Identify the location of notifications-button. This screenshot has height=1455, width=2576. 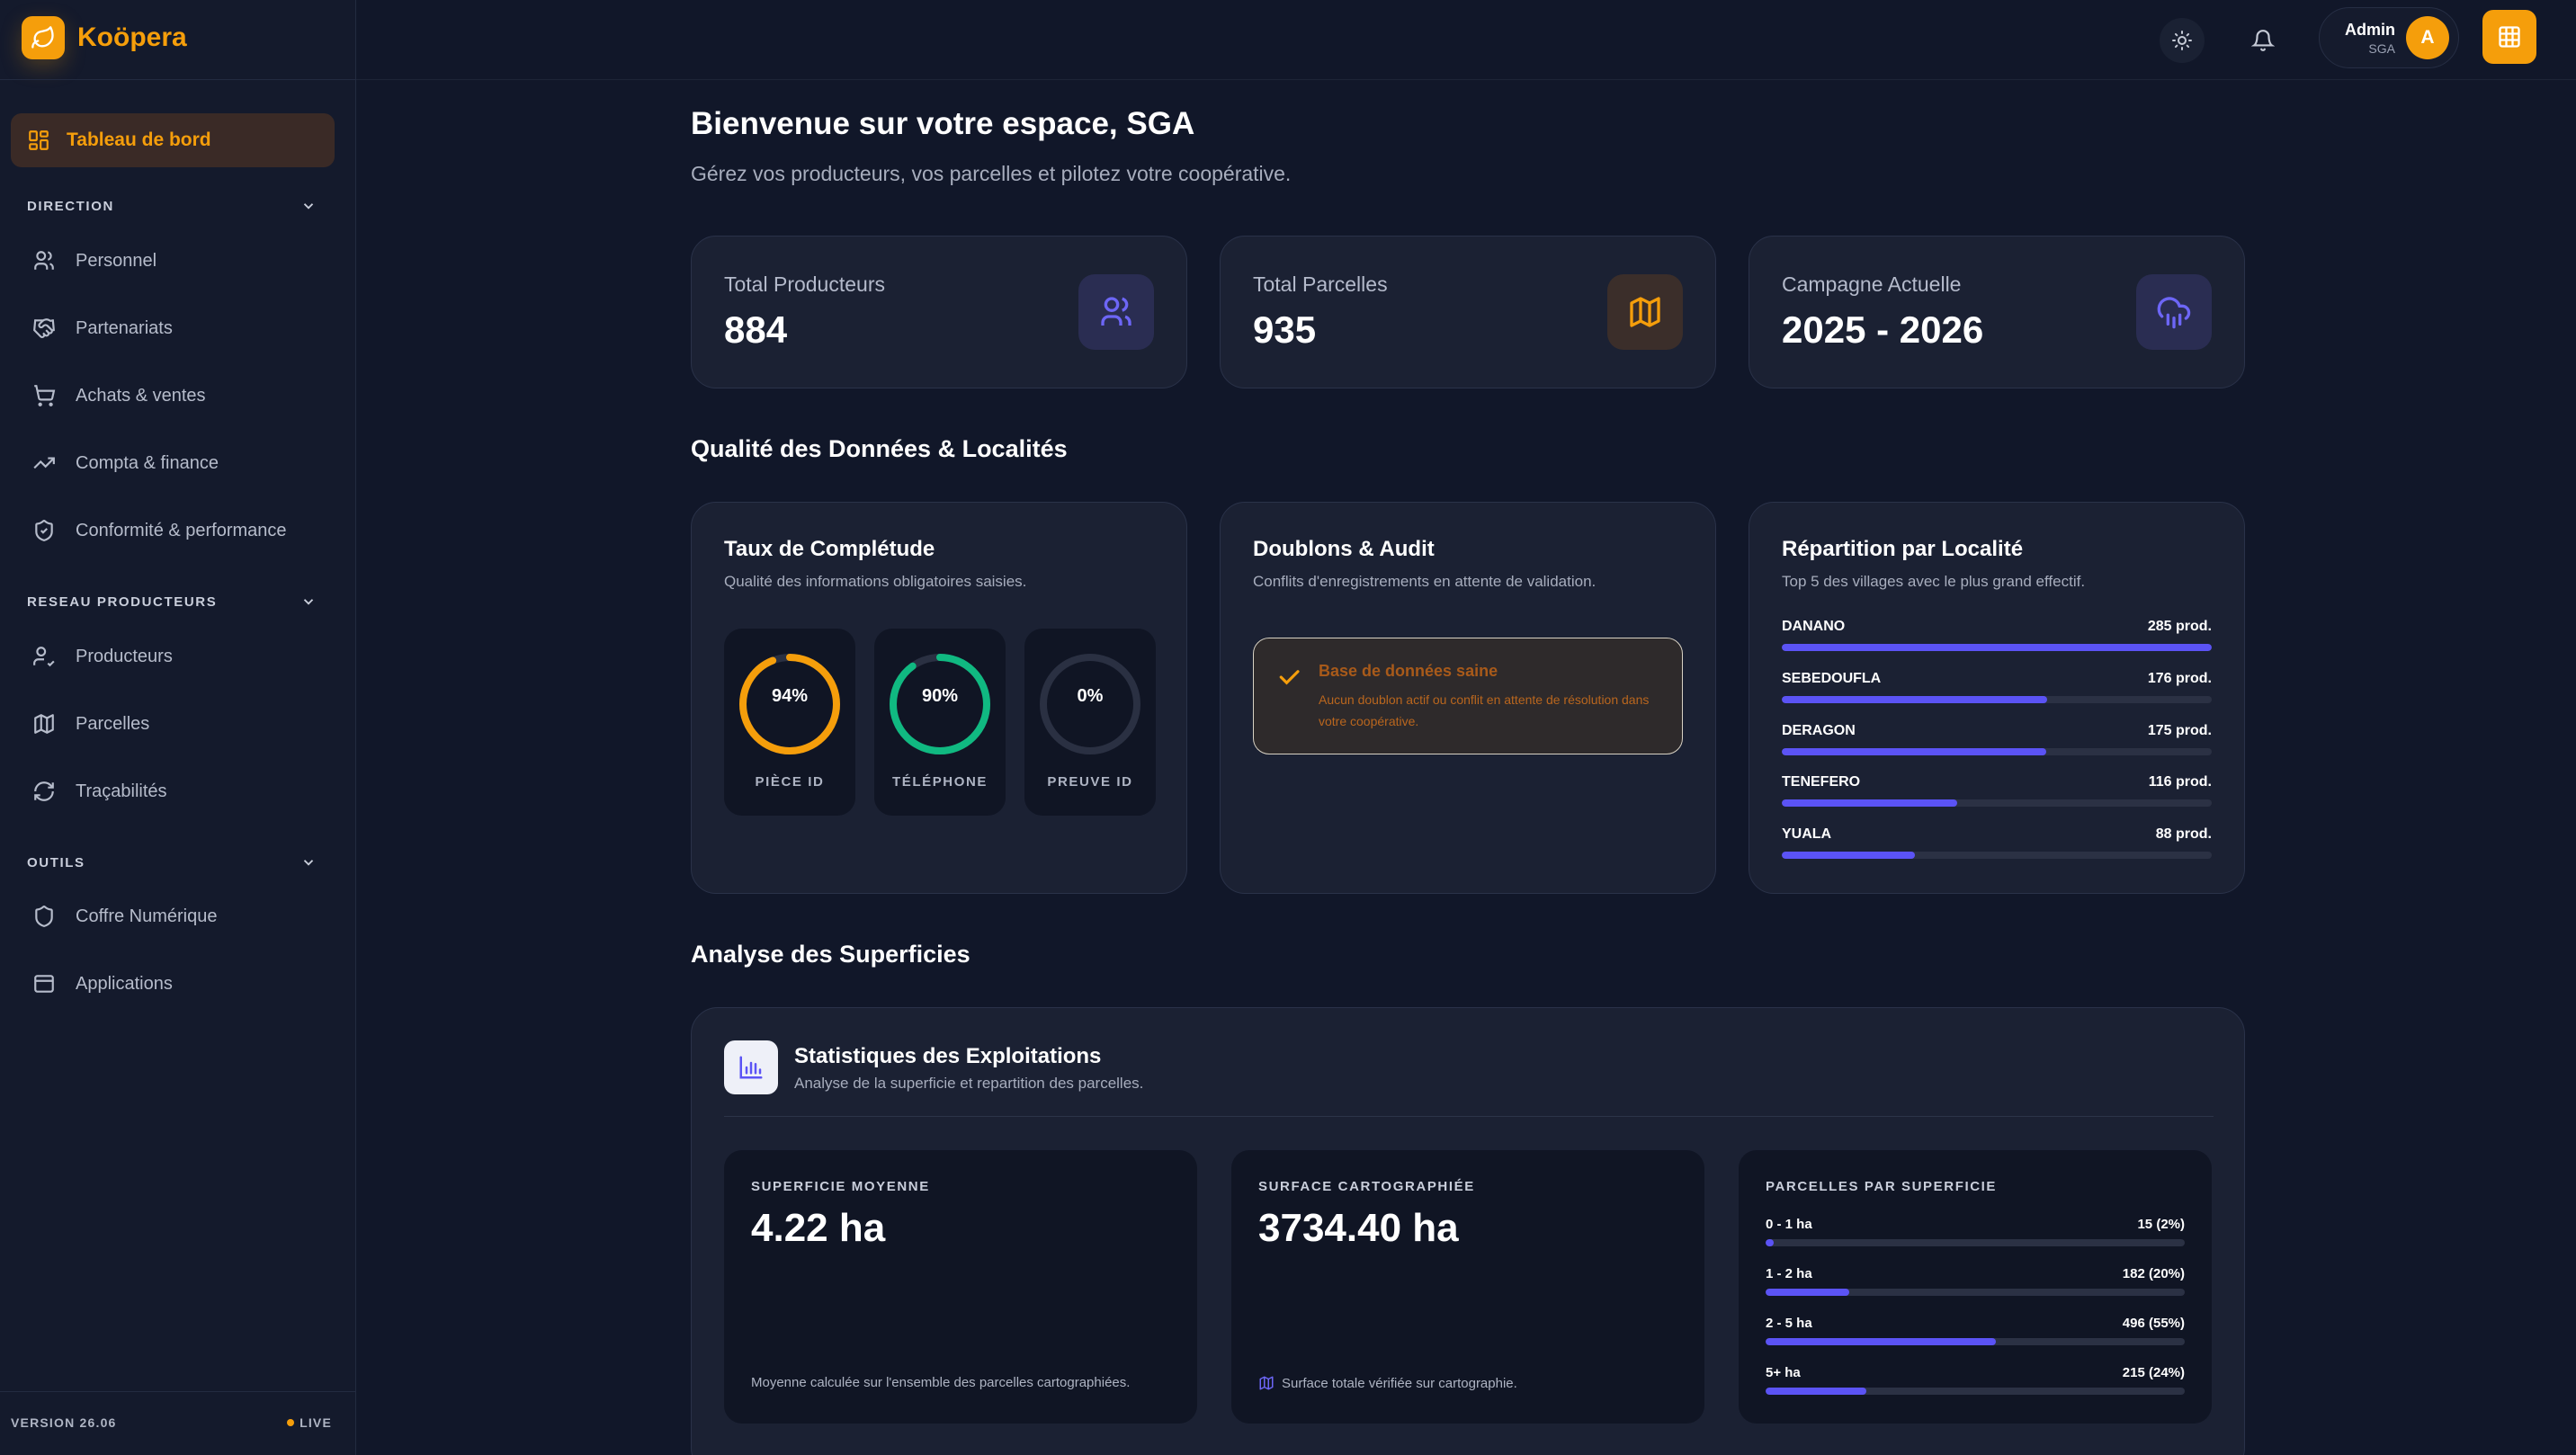
(2263, 40).